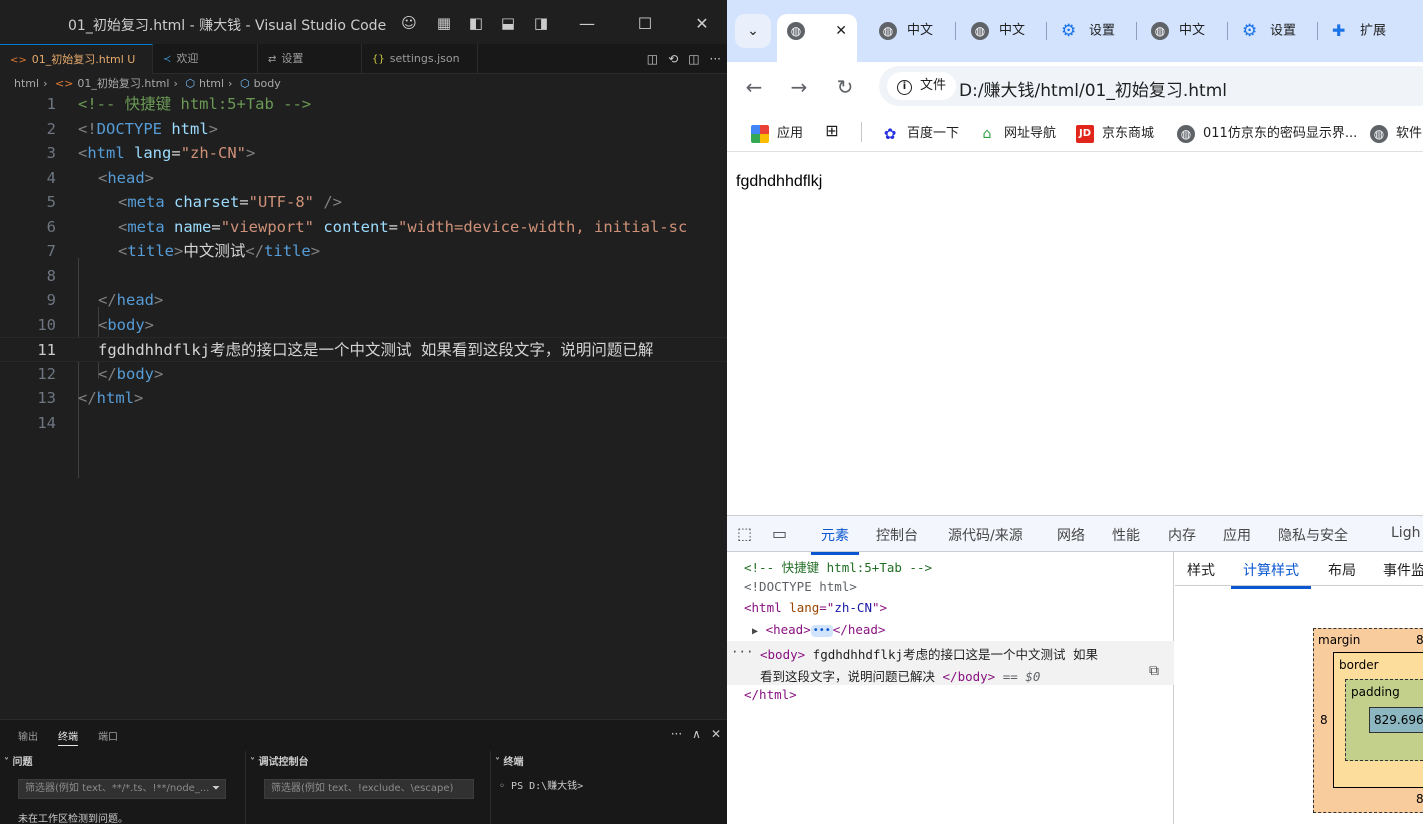 Image resolution: width=1423 pixels, height=824 pixels. Describe the element at coordinates (1313, 535) in the screenshot. I see `devtools-tab-privacy: 隐私与安全` at that location.